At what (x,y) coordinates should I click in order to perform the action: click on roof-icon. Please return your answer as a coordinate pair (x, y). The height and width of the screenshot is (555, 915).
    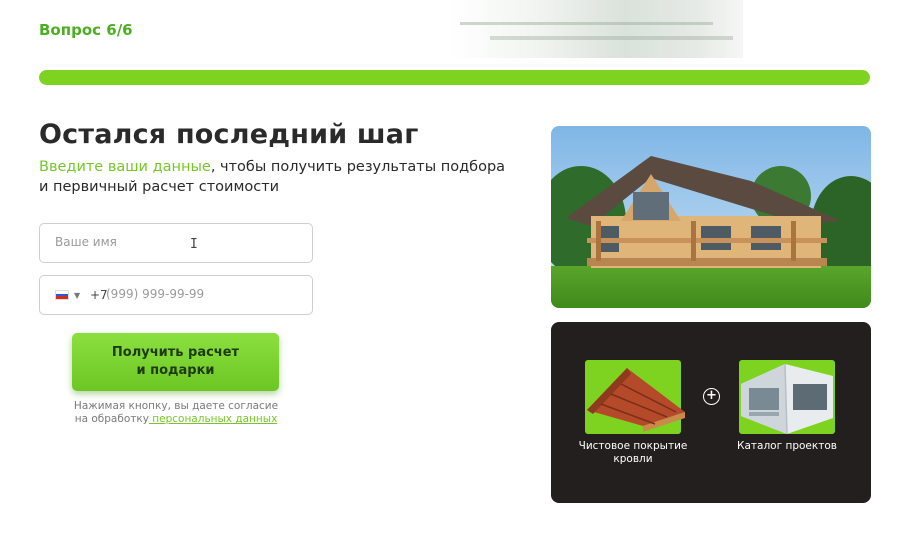
    Looking at the image, I should click on (636, 400).